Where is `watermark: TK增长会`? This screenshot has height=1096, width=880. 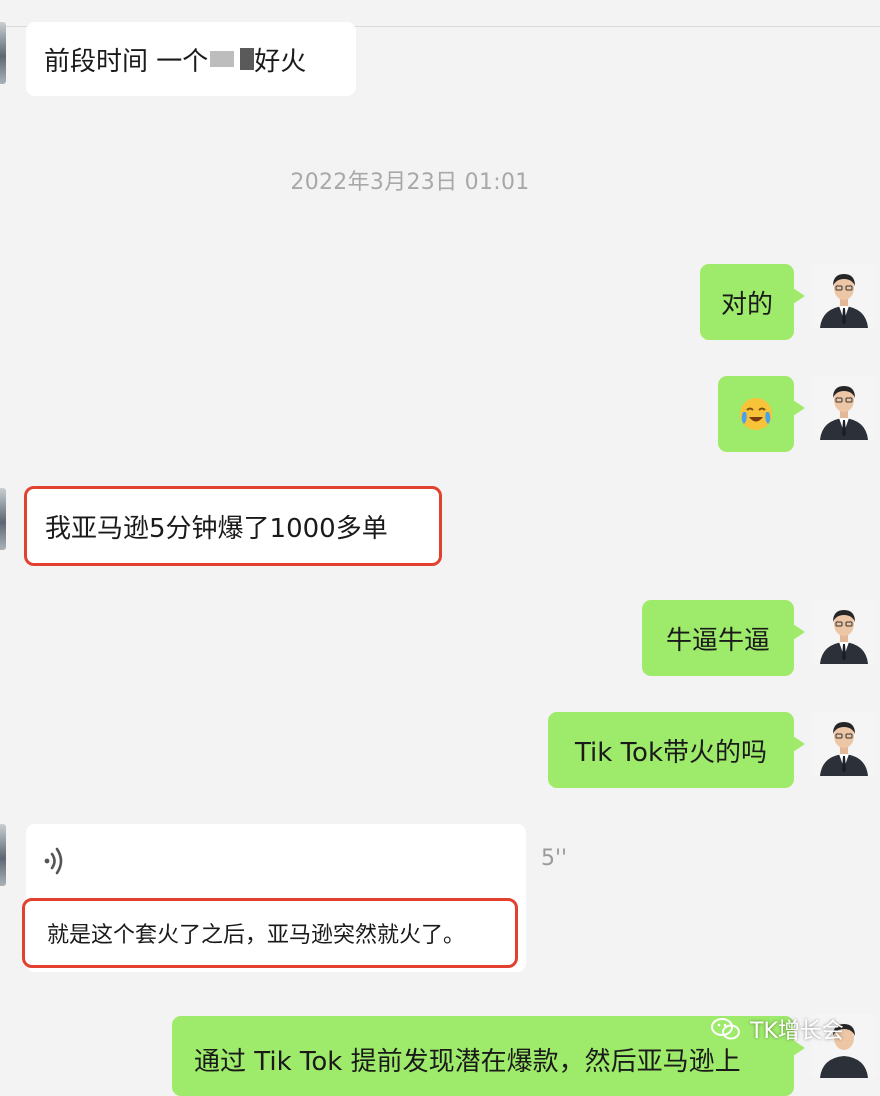 watermark: TK增长会 is located at coordinates (777, 1029).